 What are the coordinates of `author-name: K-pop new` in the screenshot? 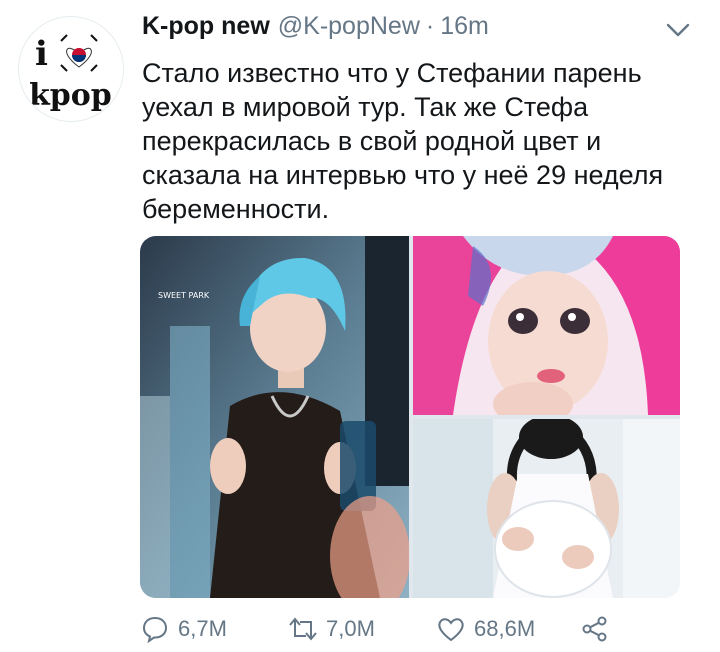 It's located at (206, 26).